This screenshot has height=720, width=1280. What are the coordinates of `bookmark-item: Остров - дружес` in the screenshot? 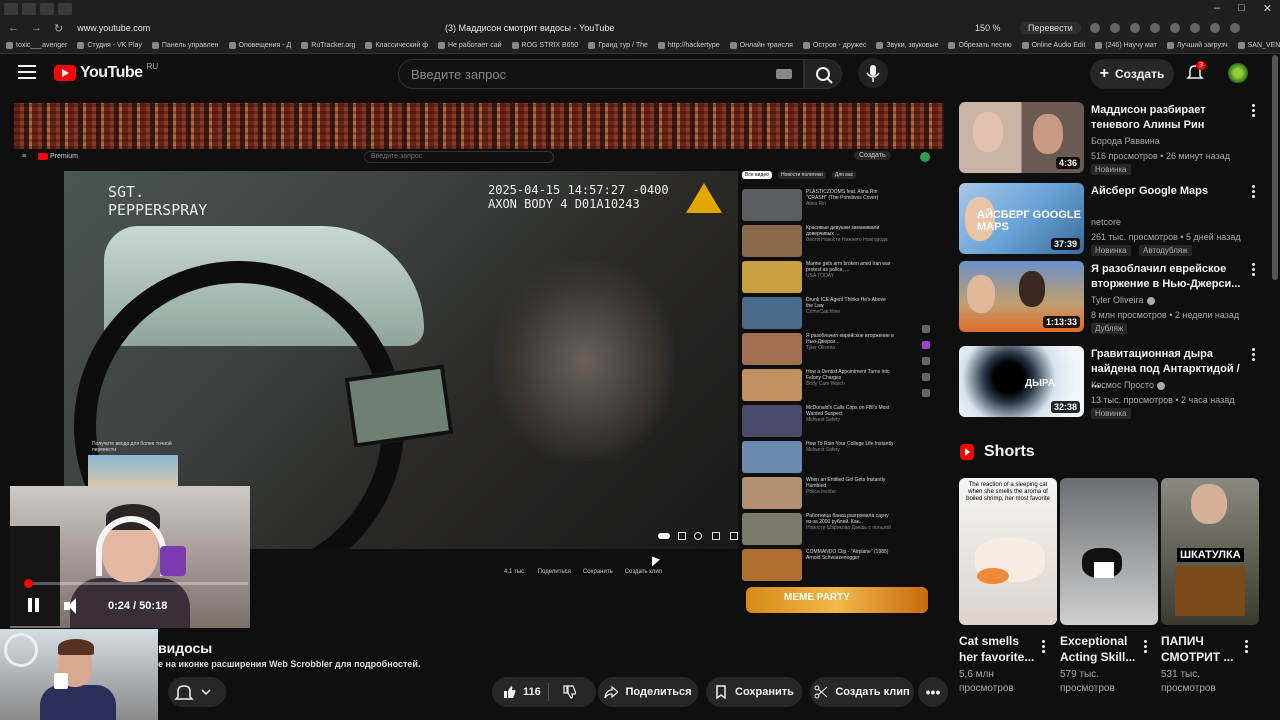 It's located at (834, 45).